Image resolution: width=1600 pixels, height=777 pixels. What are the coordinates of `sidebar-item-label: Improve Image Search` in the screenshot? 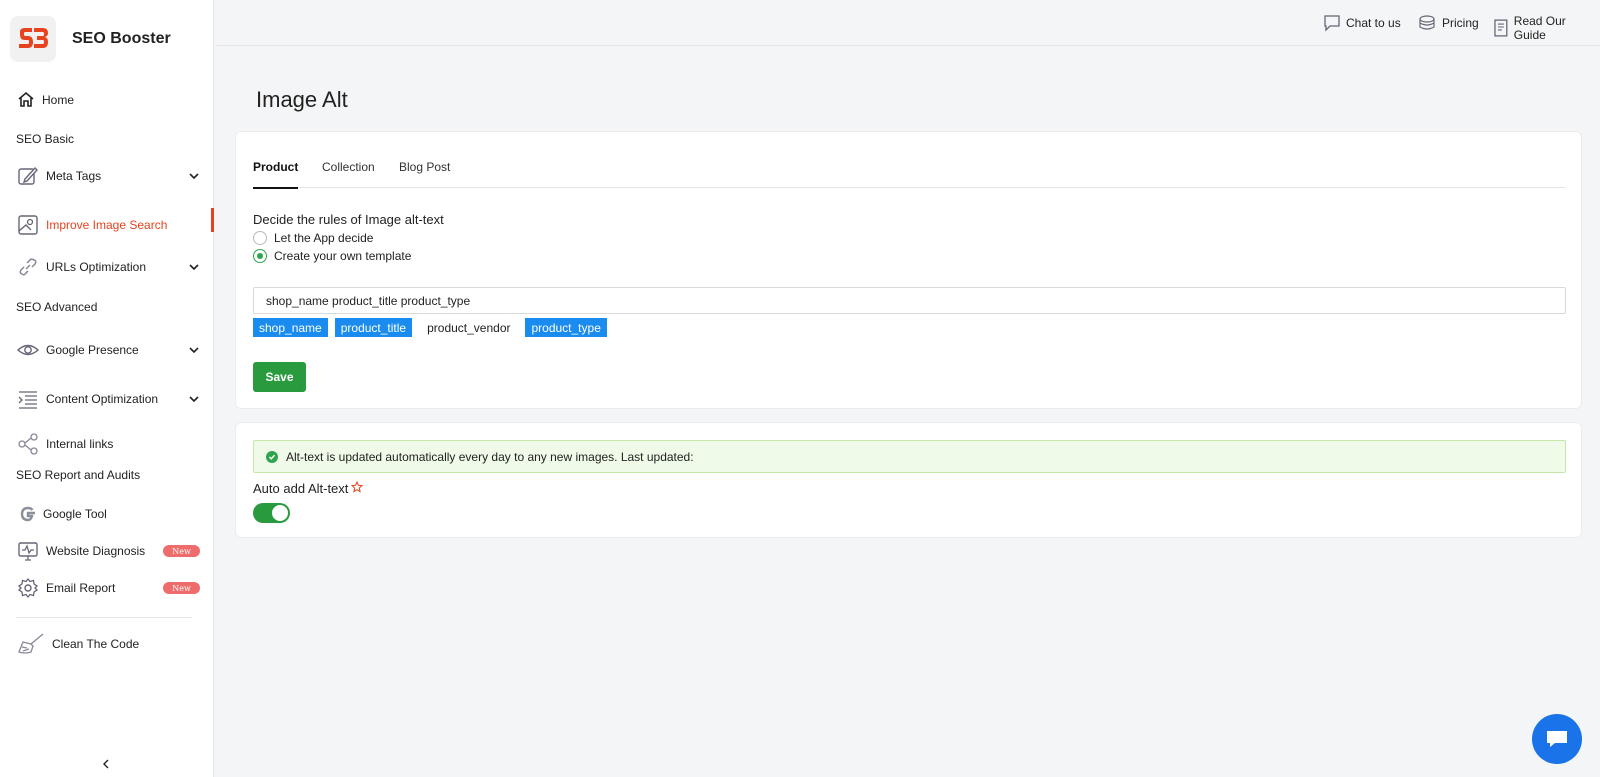 It's located at (107, 225).